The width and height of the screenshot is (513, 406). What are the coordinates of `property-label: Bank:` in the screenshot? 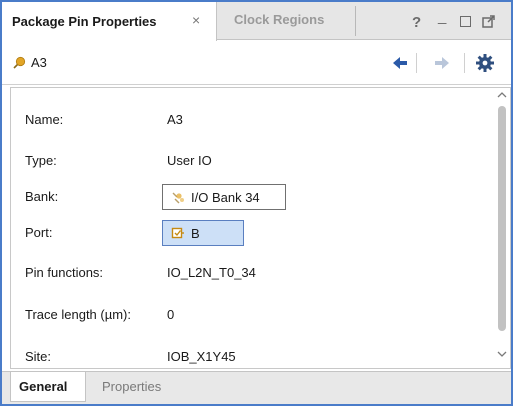 It's located at (42, 196).